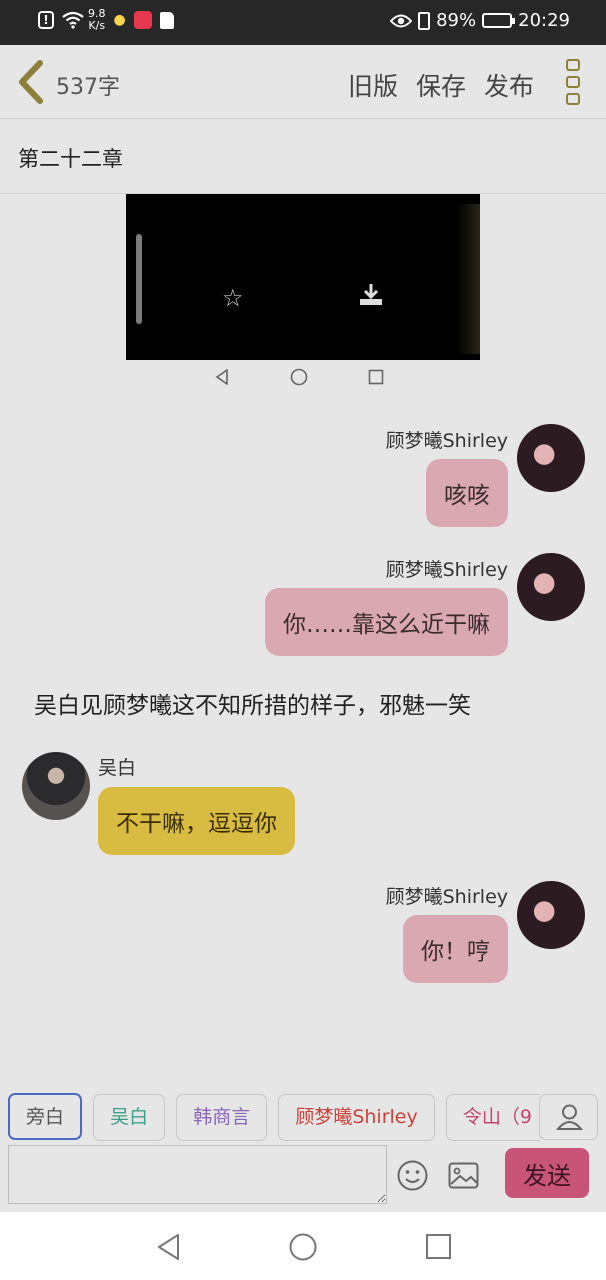 This screenshot has width=606, height=1280. I want to click on character-chip-hanshangyan: 韩商言, so click(222, 1117).